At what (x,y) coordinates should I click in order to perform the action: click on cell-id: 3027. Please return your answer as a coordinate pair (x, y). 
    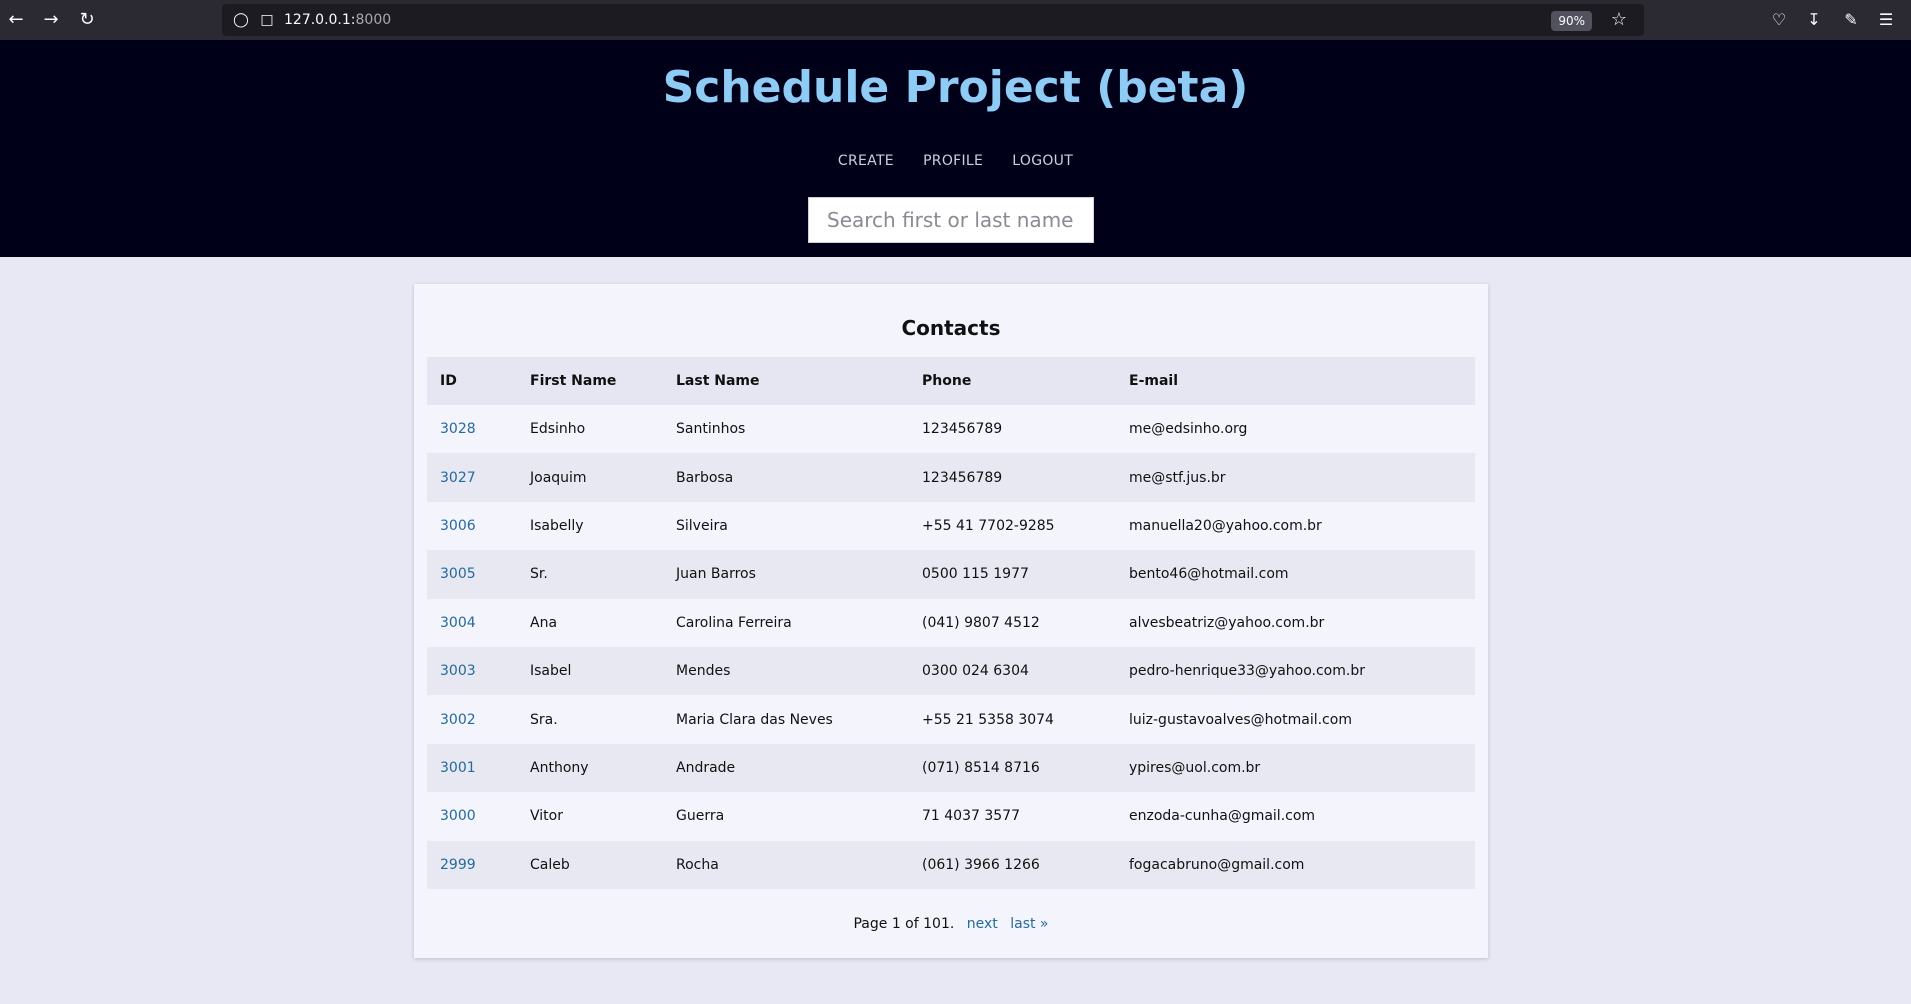
    Looking at the image, I should click on (472, 477).